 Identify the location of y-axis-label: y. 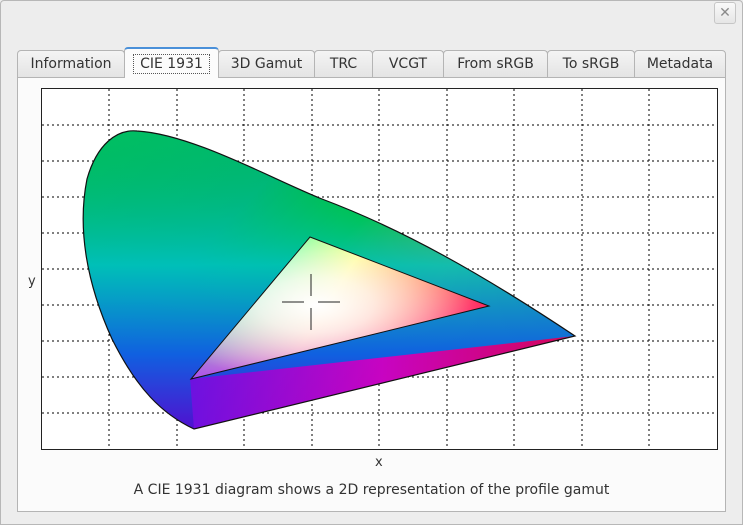
(32, 281).